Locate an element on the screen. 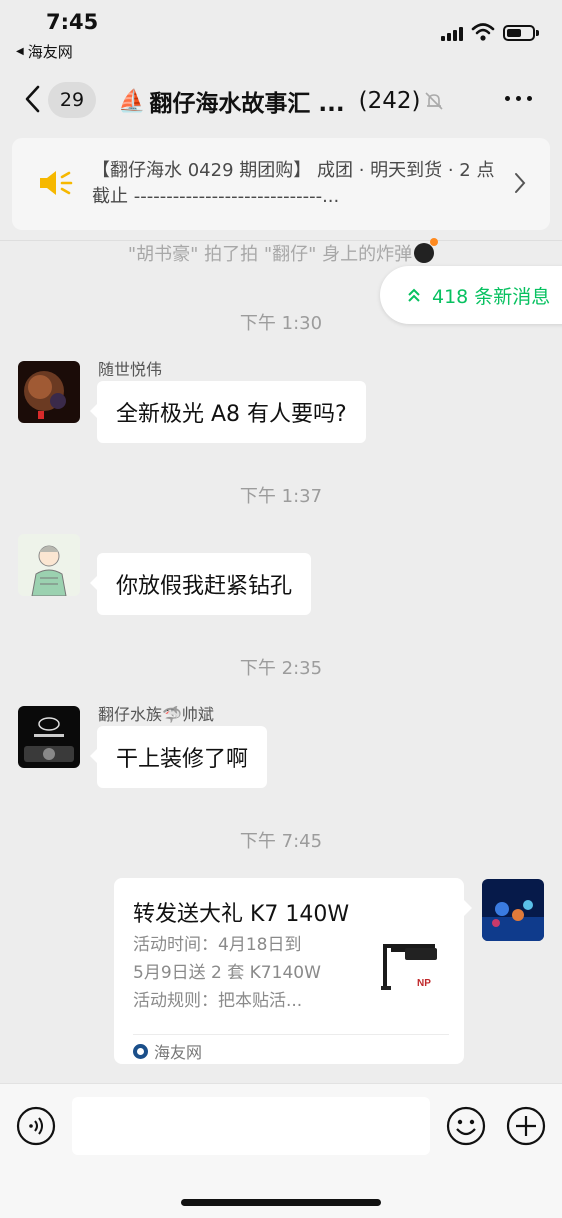 This screenshot has height=1218, width=562. member-count: (242) is located at coordinates (389, 101).